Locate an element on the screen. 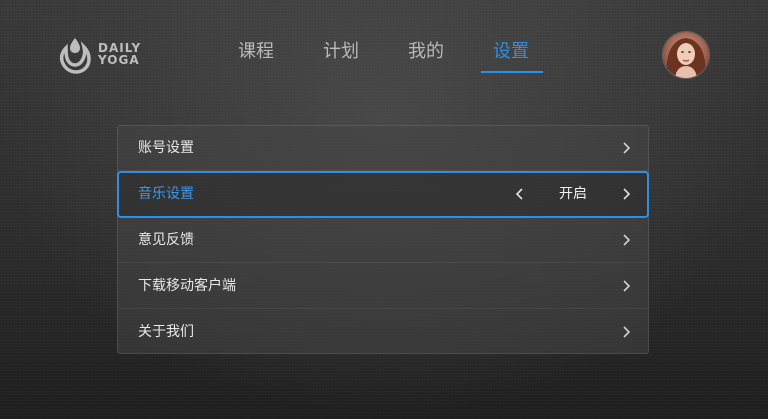 Image resolution: width=768 pixels, height=419 pixels. settings-item-label: 下载移动客户端 is located at coordinates (187, 286).